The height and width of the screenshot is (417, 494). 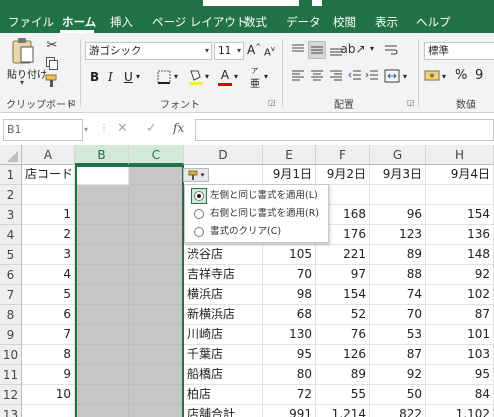 I want to click on cell-f7: 154, so click(x=343, y=295).